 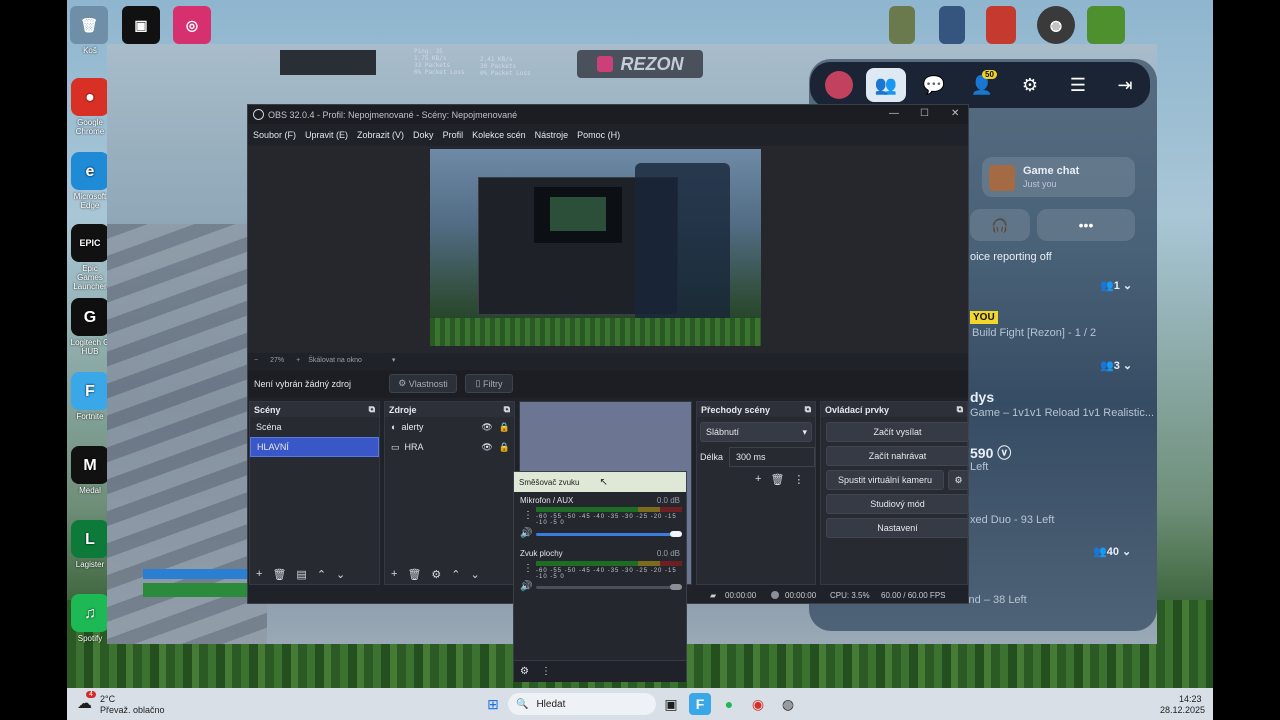 What do you see at coordinates (90, 327) in the screenshot?
I see `desktop-shortcut: G Logitech G HUB` at bounding box center [90, 327].